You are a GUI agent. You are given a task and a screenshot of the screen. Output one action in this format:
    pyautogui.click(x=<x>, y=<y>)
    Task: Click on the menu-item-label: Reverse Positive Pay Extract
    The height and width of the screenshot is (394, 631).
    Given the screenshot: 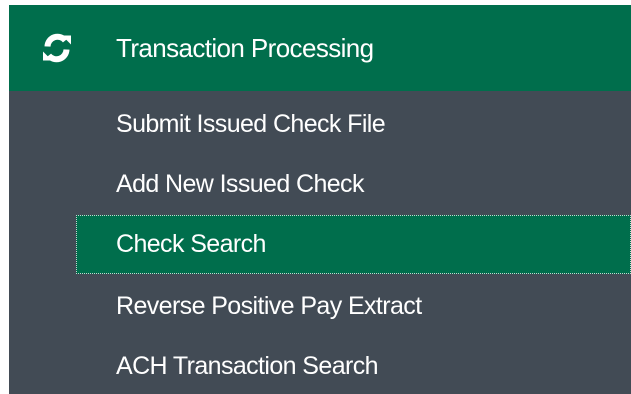 What is the action you would take?
    pyautogui.click(x=269, y=306)
    